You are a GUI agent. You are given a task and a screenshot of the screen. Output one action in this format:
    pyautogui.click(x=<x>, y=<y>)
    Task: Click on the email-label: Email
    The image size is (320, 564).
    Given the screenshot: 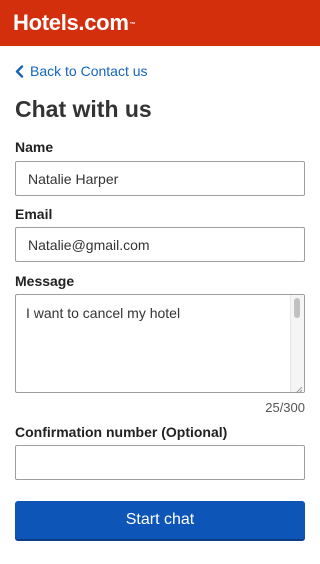 What is the action you would take?
    pyautogui.click(x=34, y=214)
    